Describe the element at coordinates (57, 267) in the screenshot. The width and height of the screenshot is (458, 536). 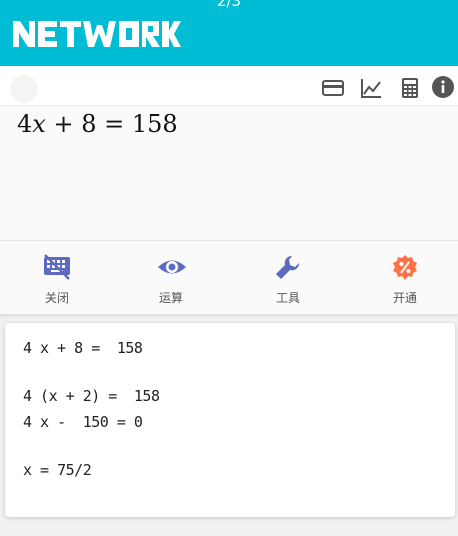
I see `keyboard-icon` at that location.